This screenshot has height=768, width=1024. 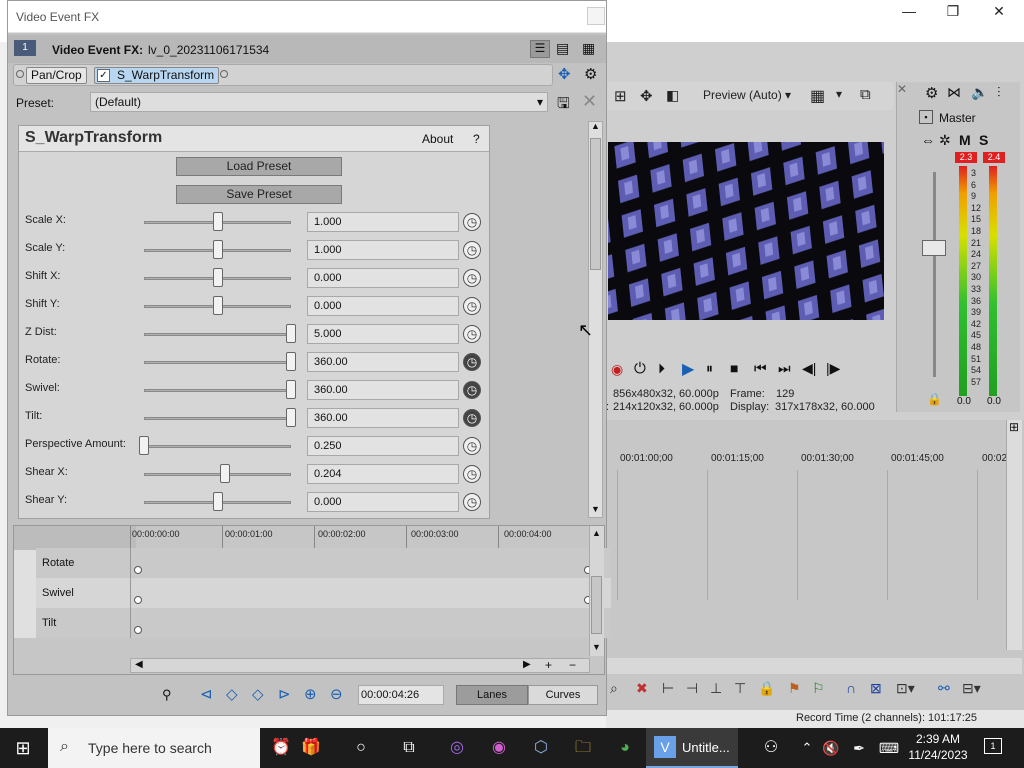 I want to click on file-explorer-icon: 🗀, so click(x=583, y=748).